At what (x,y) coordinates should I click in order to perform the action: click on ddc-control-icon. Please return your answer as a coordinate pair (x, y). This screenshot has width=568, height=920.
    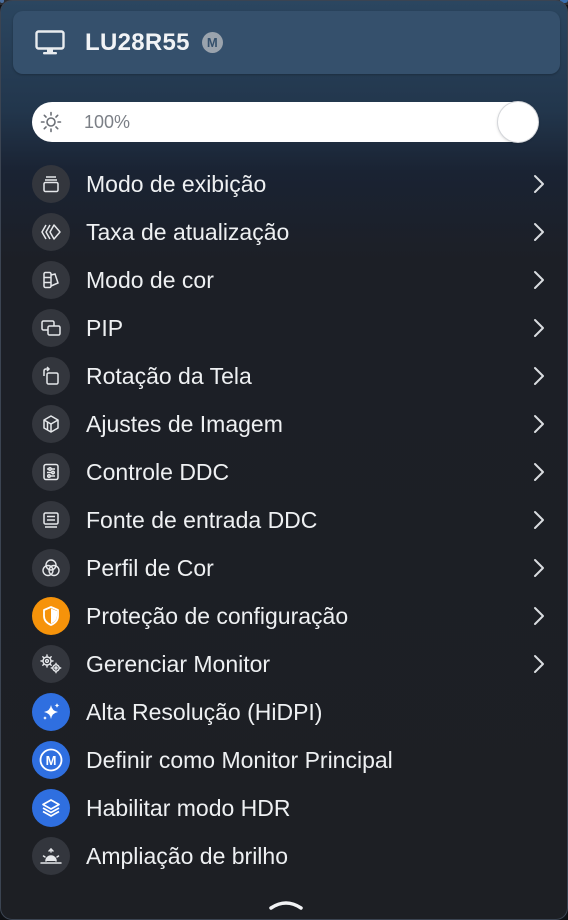
    Looking at the image, I should click on (51, 472).